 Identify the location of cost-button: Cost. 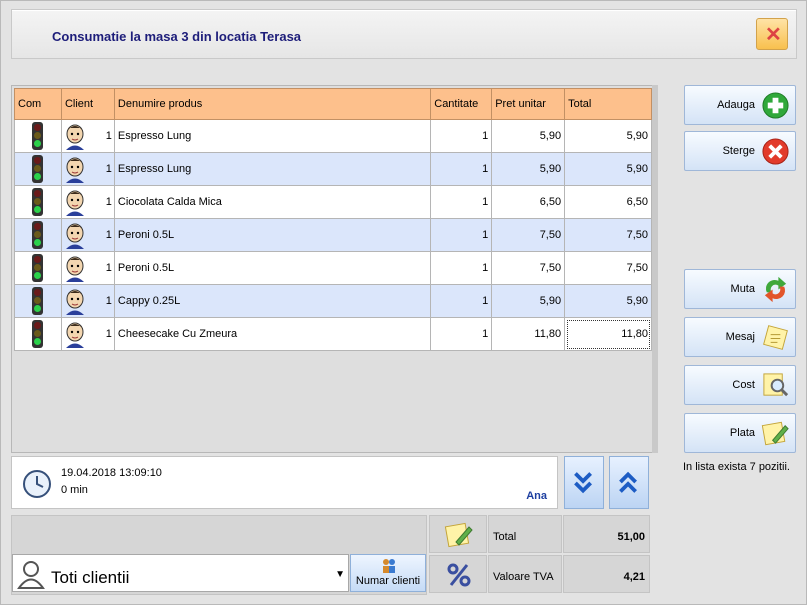
(740, 385).